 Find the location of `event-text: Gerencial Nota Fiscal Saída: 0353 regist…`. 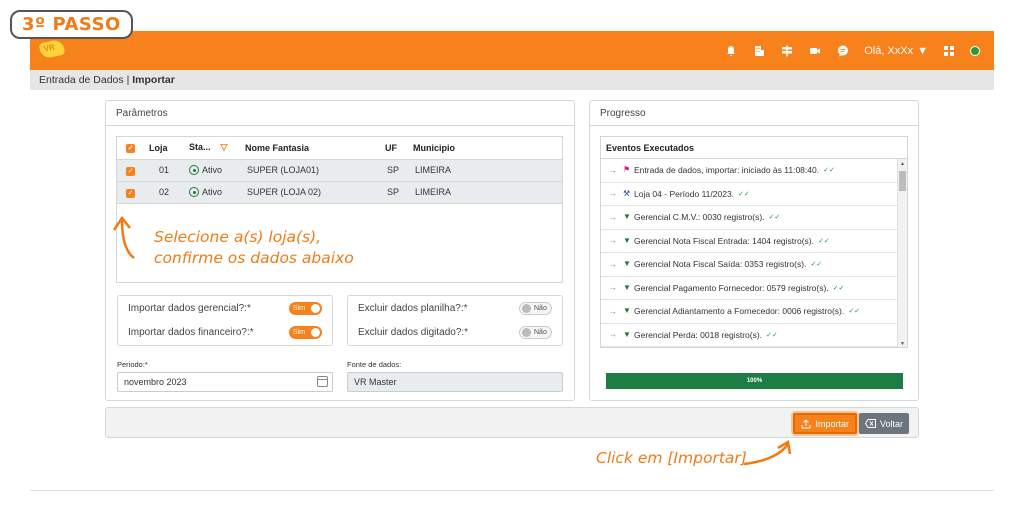

event-text: Gerencial Nota Fiscal Saída: 0353 regist… is located at coordinates (720, 264).